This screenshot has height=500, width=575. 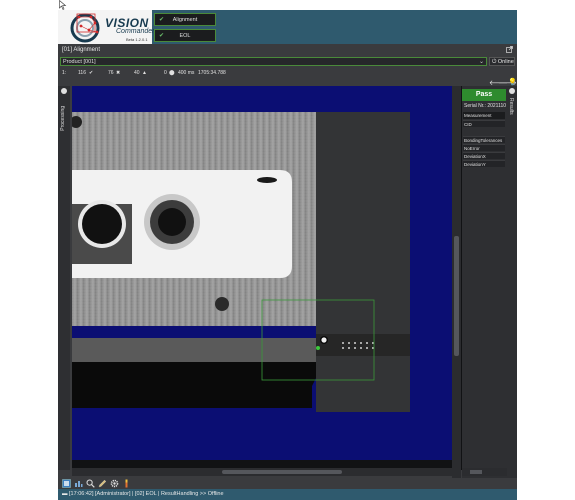 What do you see at coordinates (267, 180) in the screenshot?
I see `dark-mark` at bounding box center [267, 180].